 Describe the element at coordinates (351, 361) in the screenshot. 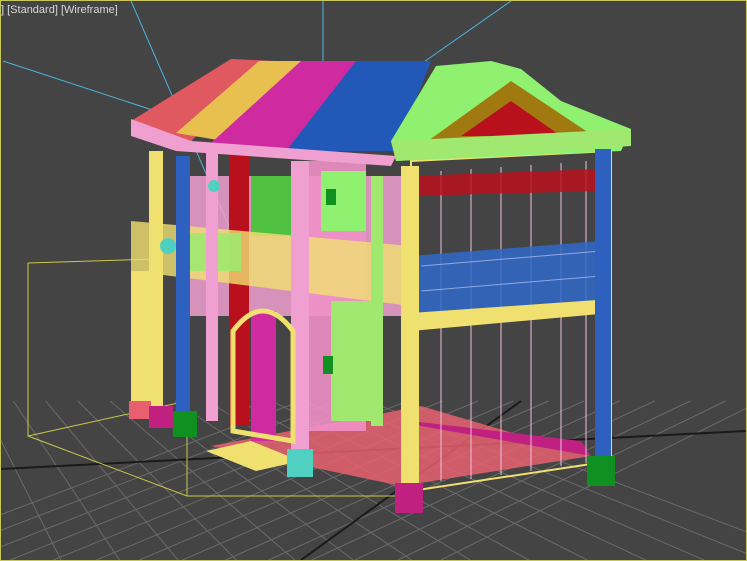

I see `wall-green-center` at that location.